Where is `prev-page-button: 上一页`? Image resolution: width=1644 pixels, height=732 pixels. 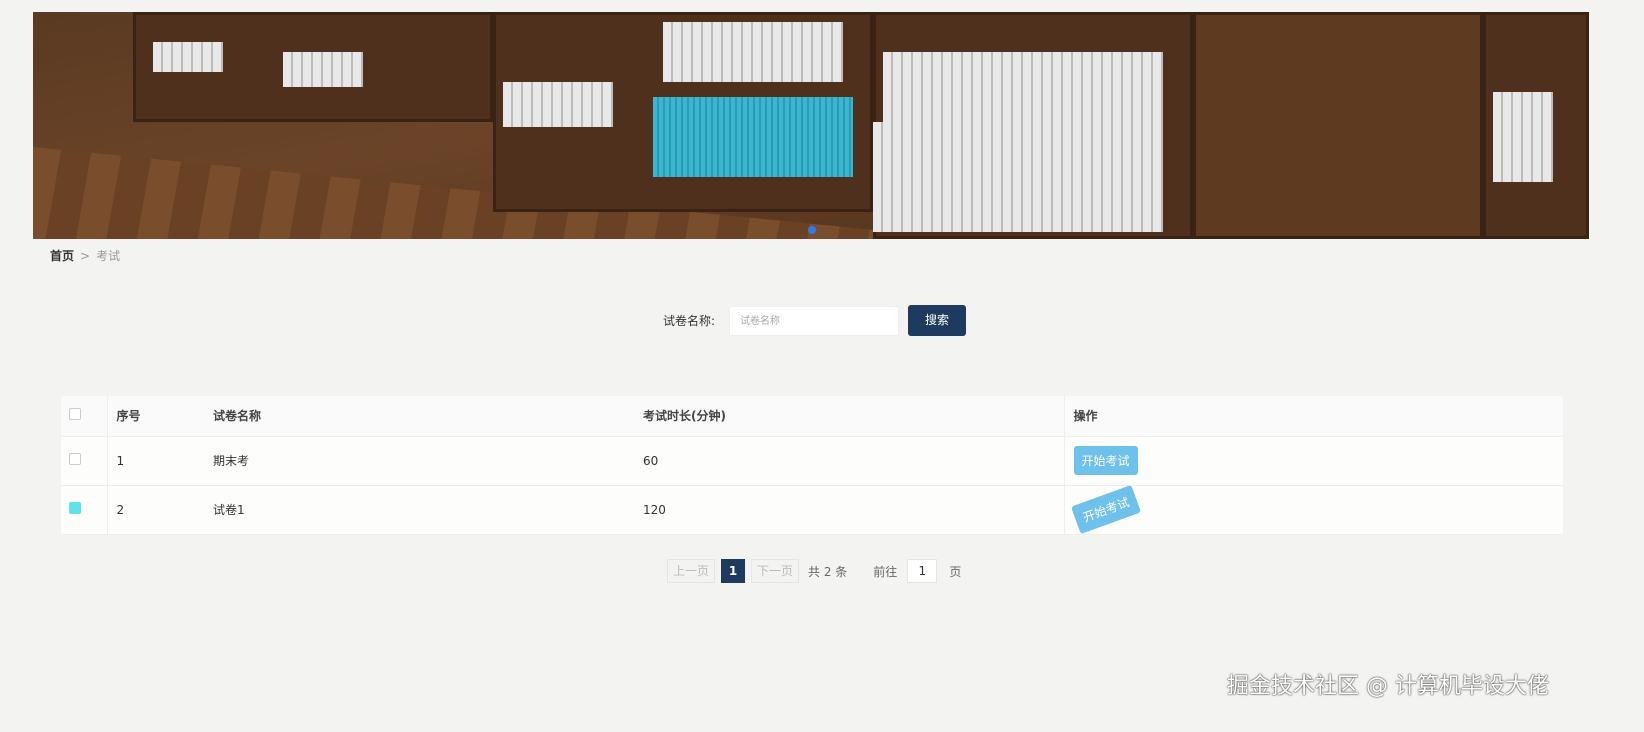 prev-page-button: 上一页 is located at coordinates (691, 571).